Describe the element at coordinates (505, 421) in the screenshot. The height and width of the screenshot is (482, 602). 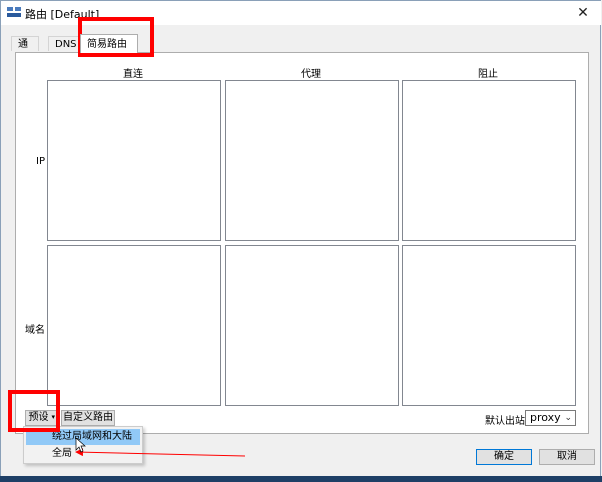
I see `default-outbound-label: 默认出站` at that location.